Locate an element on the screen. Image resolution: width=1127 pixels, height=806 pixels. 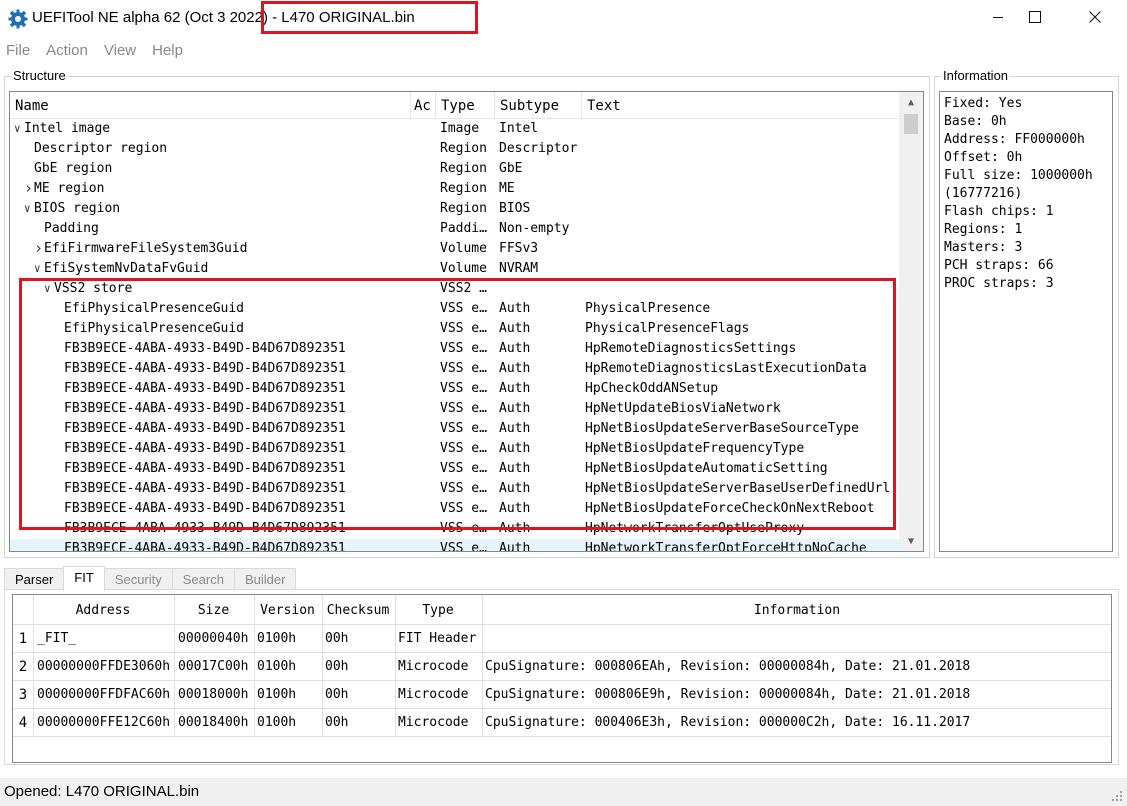
scrollbar-thumb is located at coordinates (911, 124).